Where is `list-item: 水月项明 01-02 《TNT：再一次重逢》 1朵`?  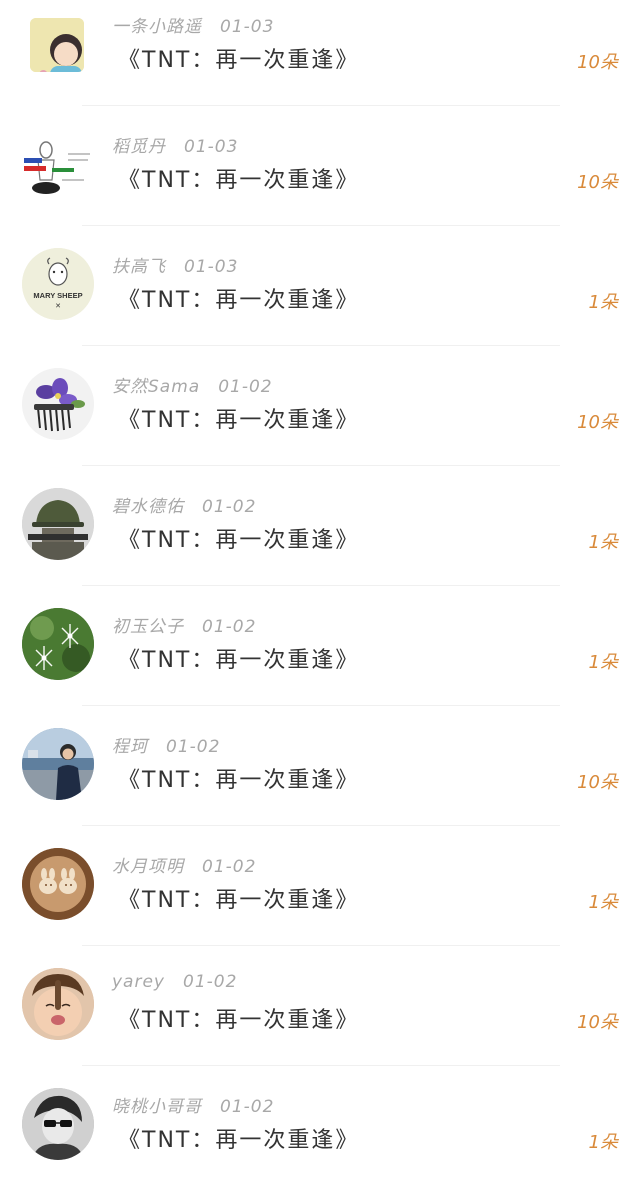
list-item: 水月项明 01-02 《TNT：再一次重逢》 1朵 is located at coordinates (320, 900).